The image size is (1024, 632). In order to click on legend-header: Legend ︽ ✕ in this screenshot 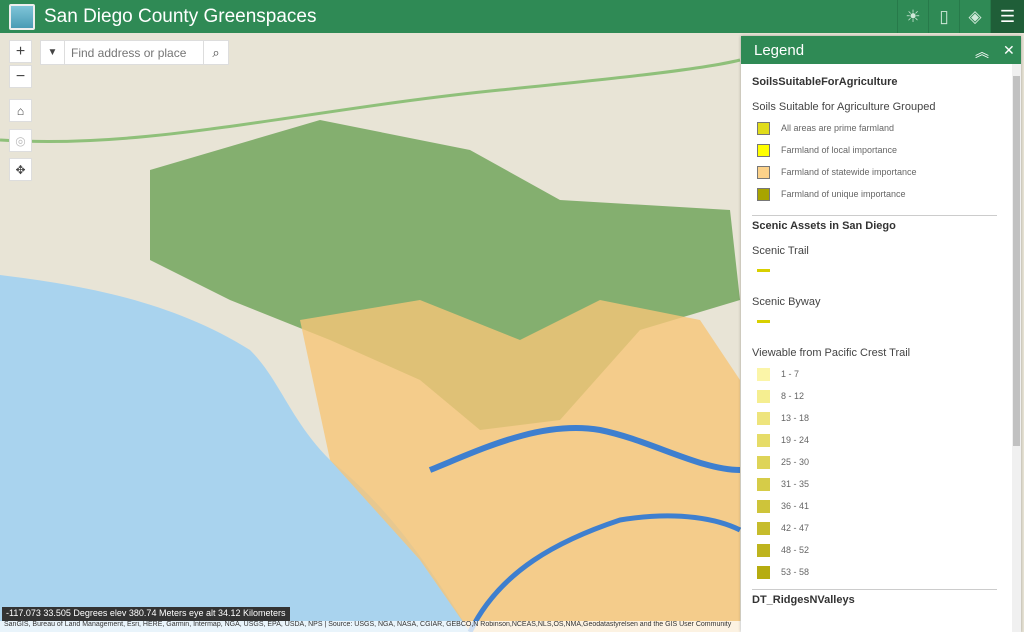, I will do `click(881, 50)`.